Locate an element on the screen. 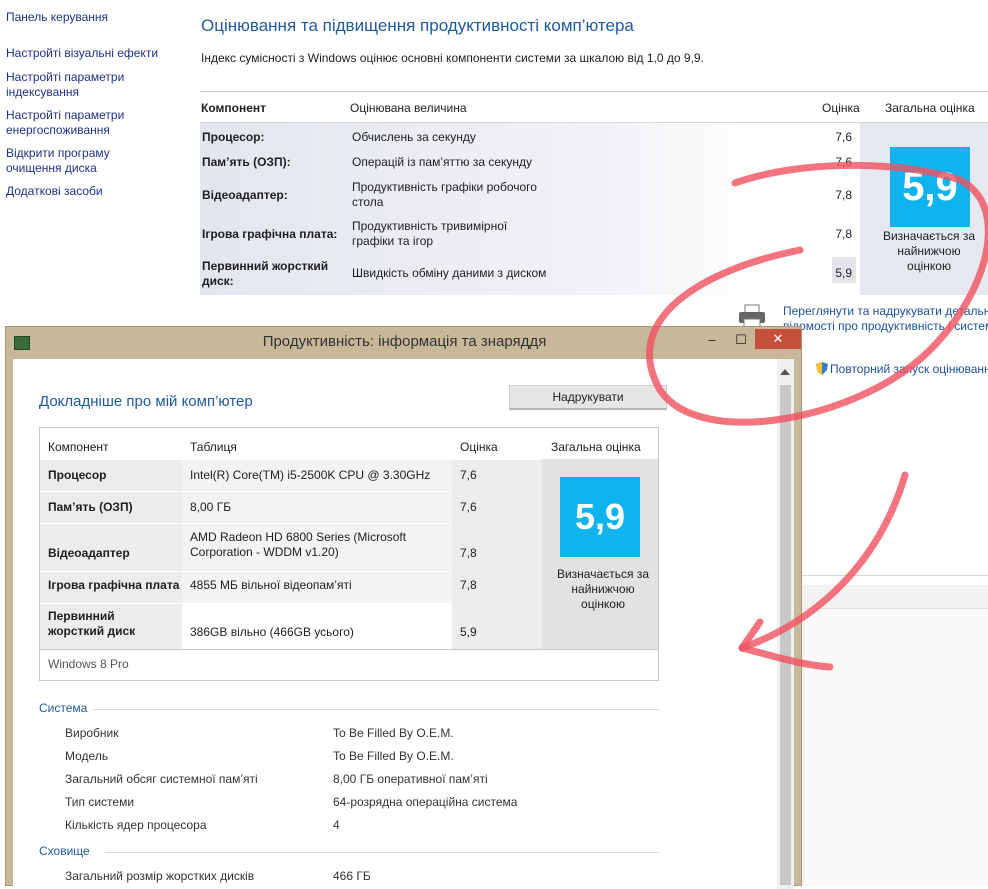 The width and height of the screenshot is (988, 889). annotation-arrow-shaft is located at coordinates (823, 561).